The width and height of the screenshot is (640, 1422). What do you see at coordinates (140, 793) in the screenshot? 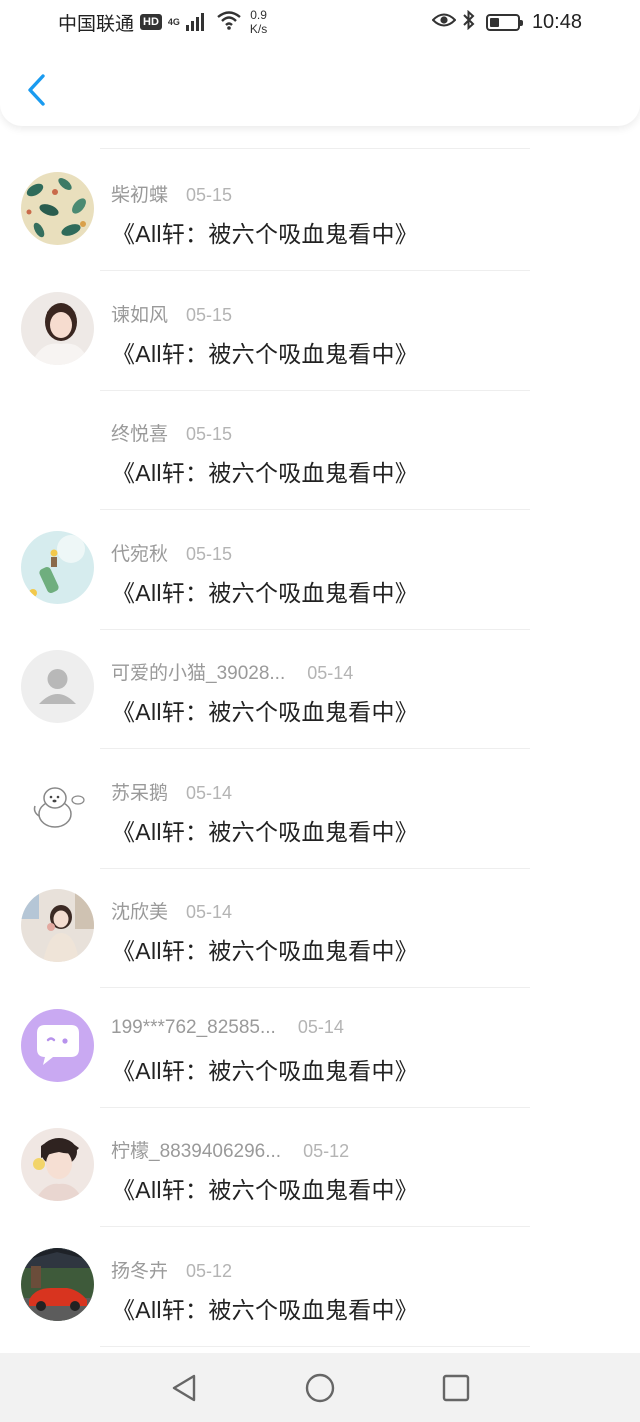
I see `sender-name: 苏呆鹅` at bounding box center [140, 793].